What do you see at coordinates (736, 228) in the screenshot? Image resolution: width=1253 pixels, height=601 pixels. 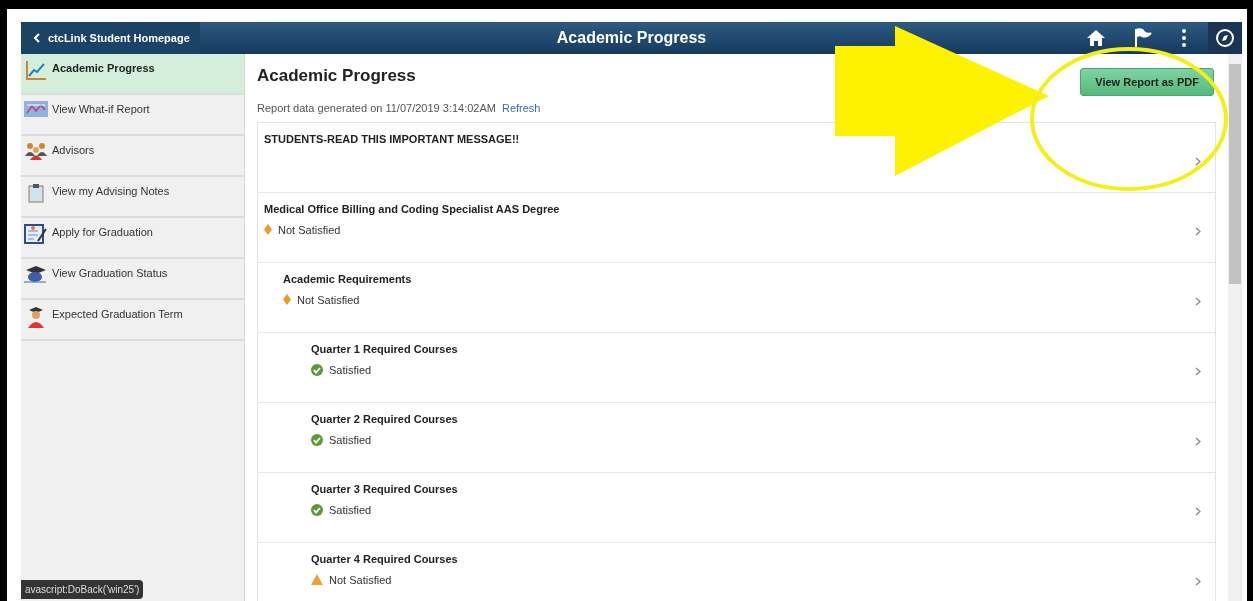 I see `requirement-row: Medical Office Billing and Coding Specialist AAS Degree Not Satisfied` at bounding box center [736, 228].